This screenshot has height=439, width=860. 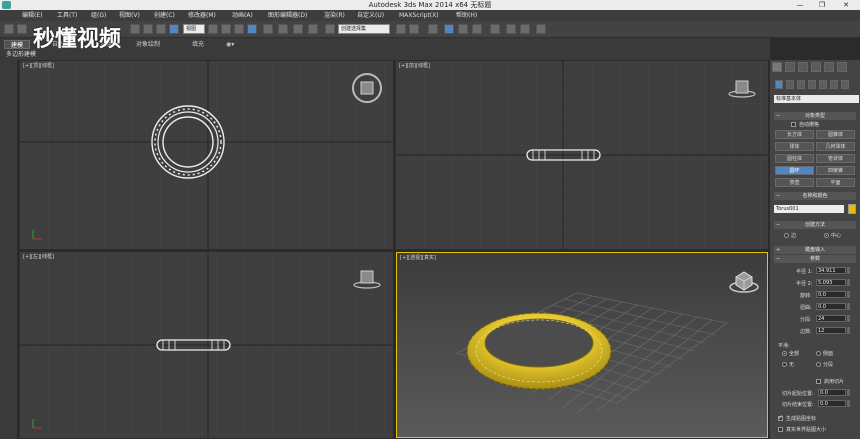 What do you see at coordinates (848, 403) in the screenshot?
I see `slice-to-spinner` at bounding box center [848, 403].